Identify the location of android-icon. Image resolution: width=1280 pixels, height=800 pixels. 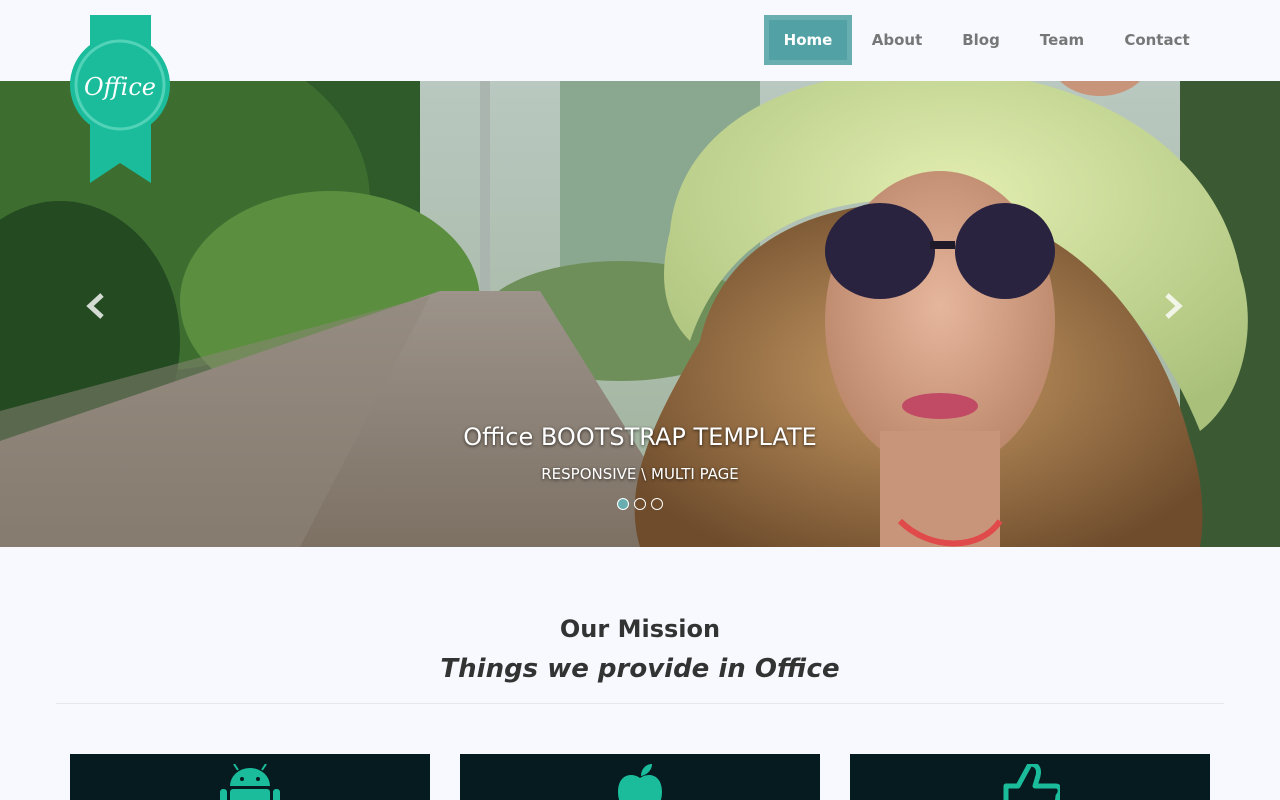
(250, 782).